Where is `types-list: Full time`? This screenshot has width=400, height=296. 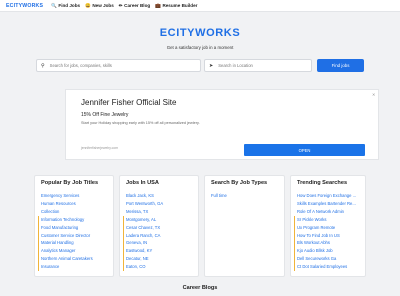
types-list: Full time is located at coordinates (219, 196).